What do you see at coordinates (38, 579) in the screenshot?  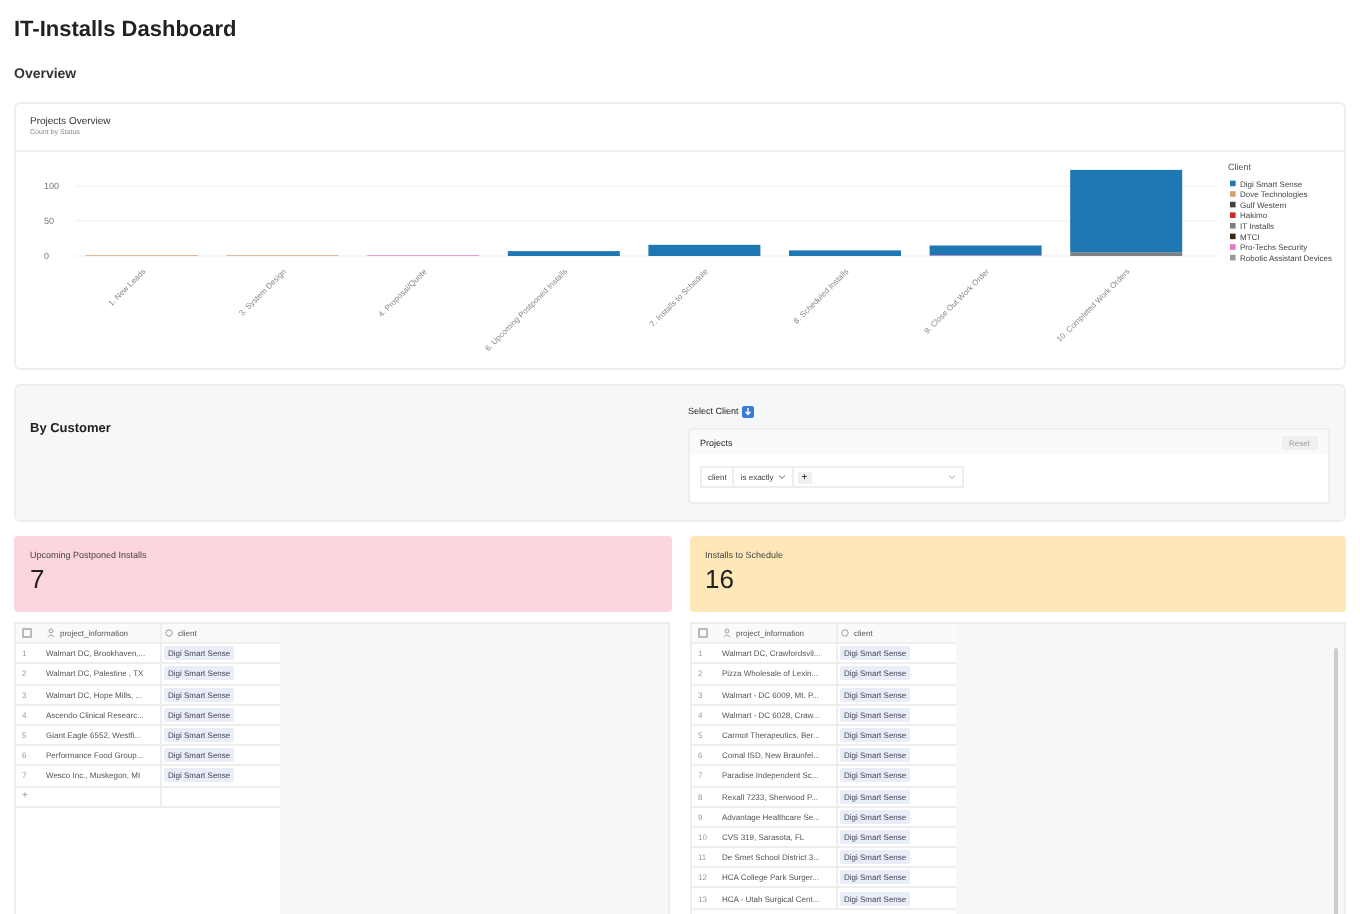 I see `kpi-value: 7` at bounding box center [38, 579].